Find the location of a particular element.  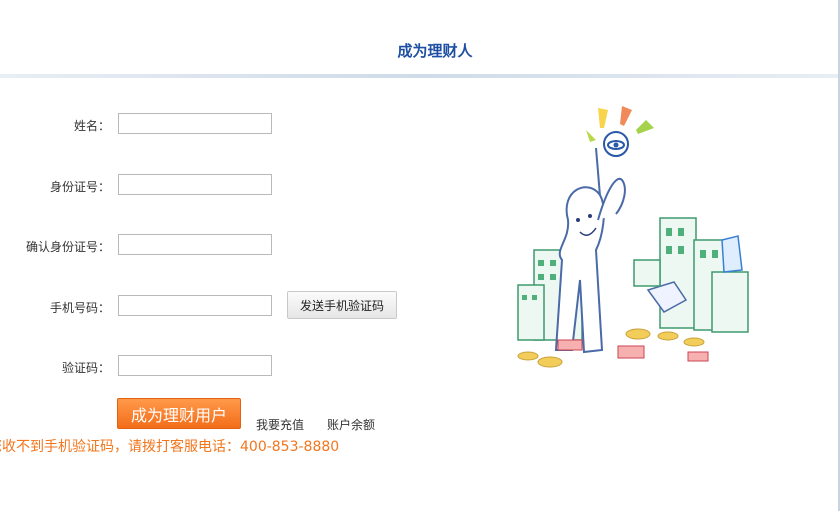

send-sms-code-button: 发送手机验证码 is located at coordinates (342, 305).